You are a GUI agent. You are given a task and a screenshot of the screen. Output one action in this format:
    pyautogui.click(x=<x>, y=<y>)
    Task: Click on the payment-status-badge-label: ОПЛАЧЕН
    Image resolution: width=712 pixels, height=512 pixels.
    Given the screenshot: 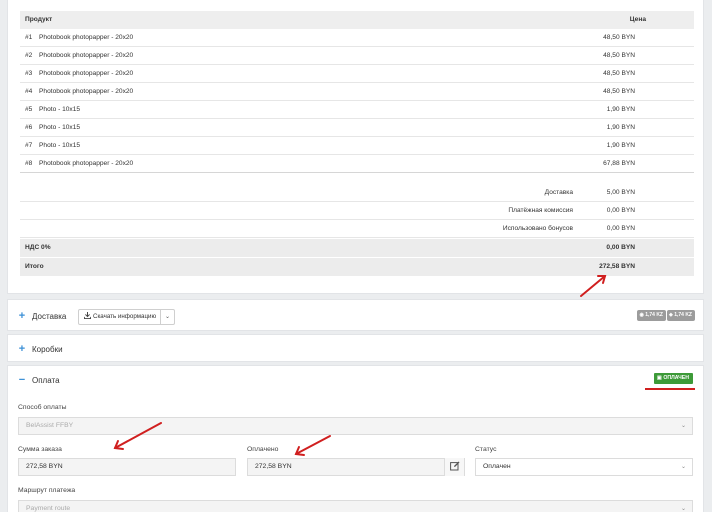 What is the action you would take?
    pyautogui.click(x=676, y=378)
    